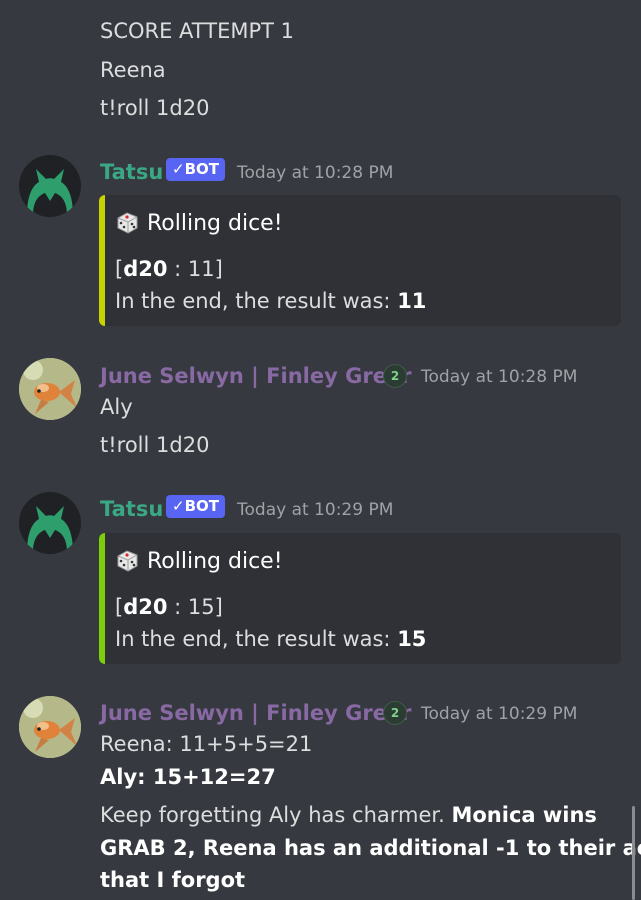 The image size is (641, 900). What do you see at coordinates (412, 301) in the screenshot?
I see `result-value: 11` at bounding box center [412, 301].